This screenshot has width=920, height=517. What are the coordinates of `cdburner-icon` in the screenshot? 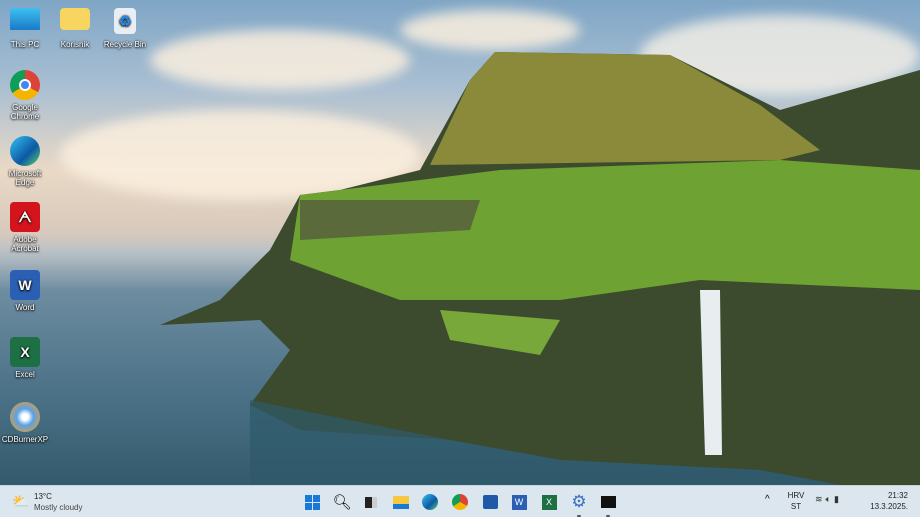 It's located at (25, 417).